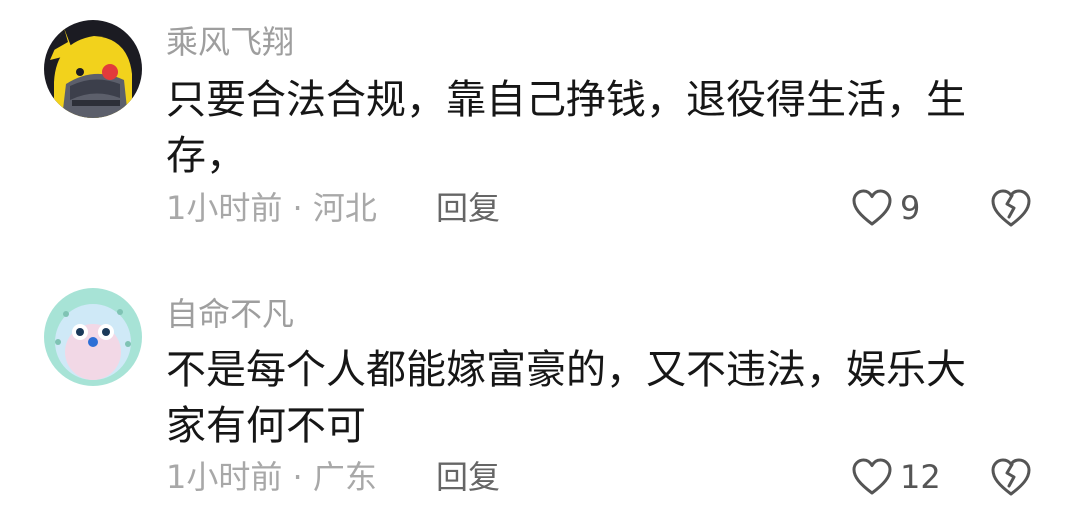  What do you see at coordinates (230, 42) in the screenshot?
I see `username: 乘风飞翔` at bounding box center [230, 42].